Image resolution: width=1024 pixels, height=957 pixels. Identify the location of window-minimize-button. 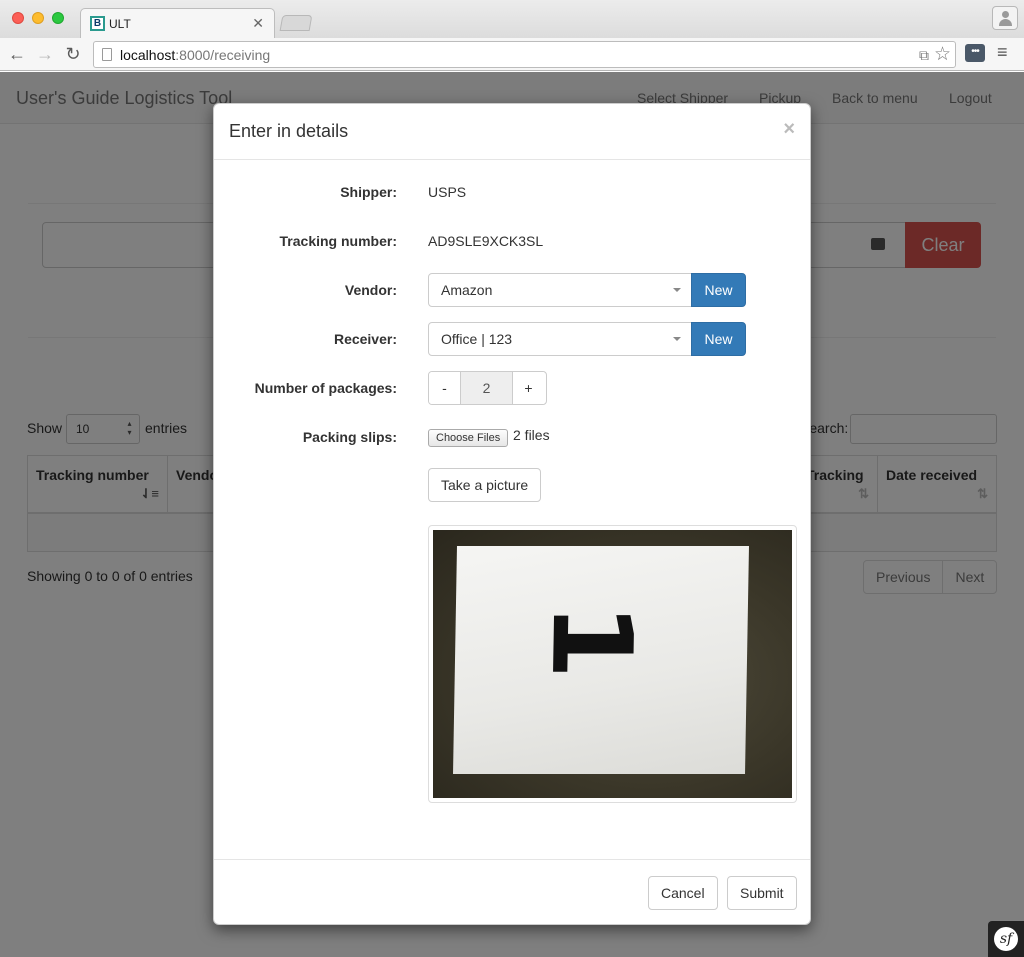
(38, 18).